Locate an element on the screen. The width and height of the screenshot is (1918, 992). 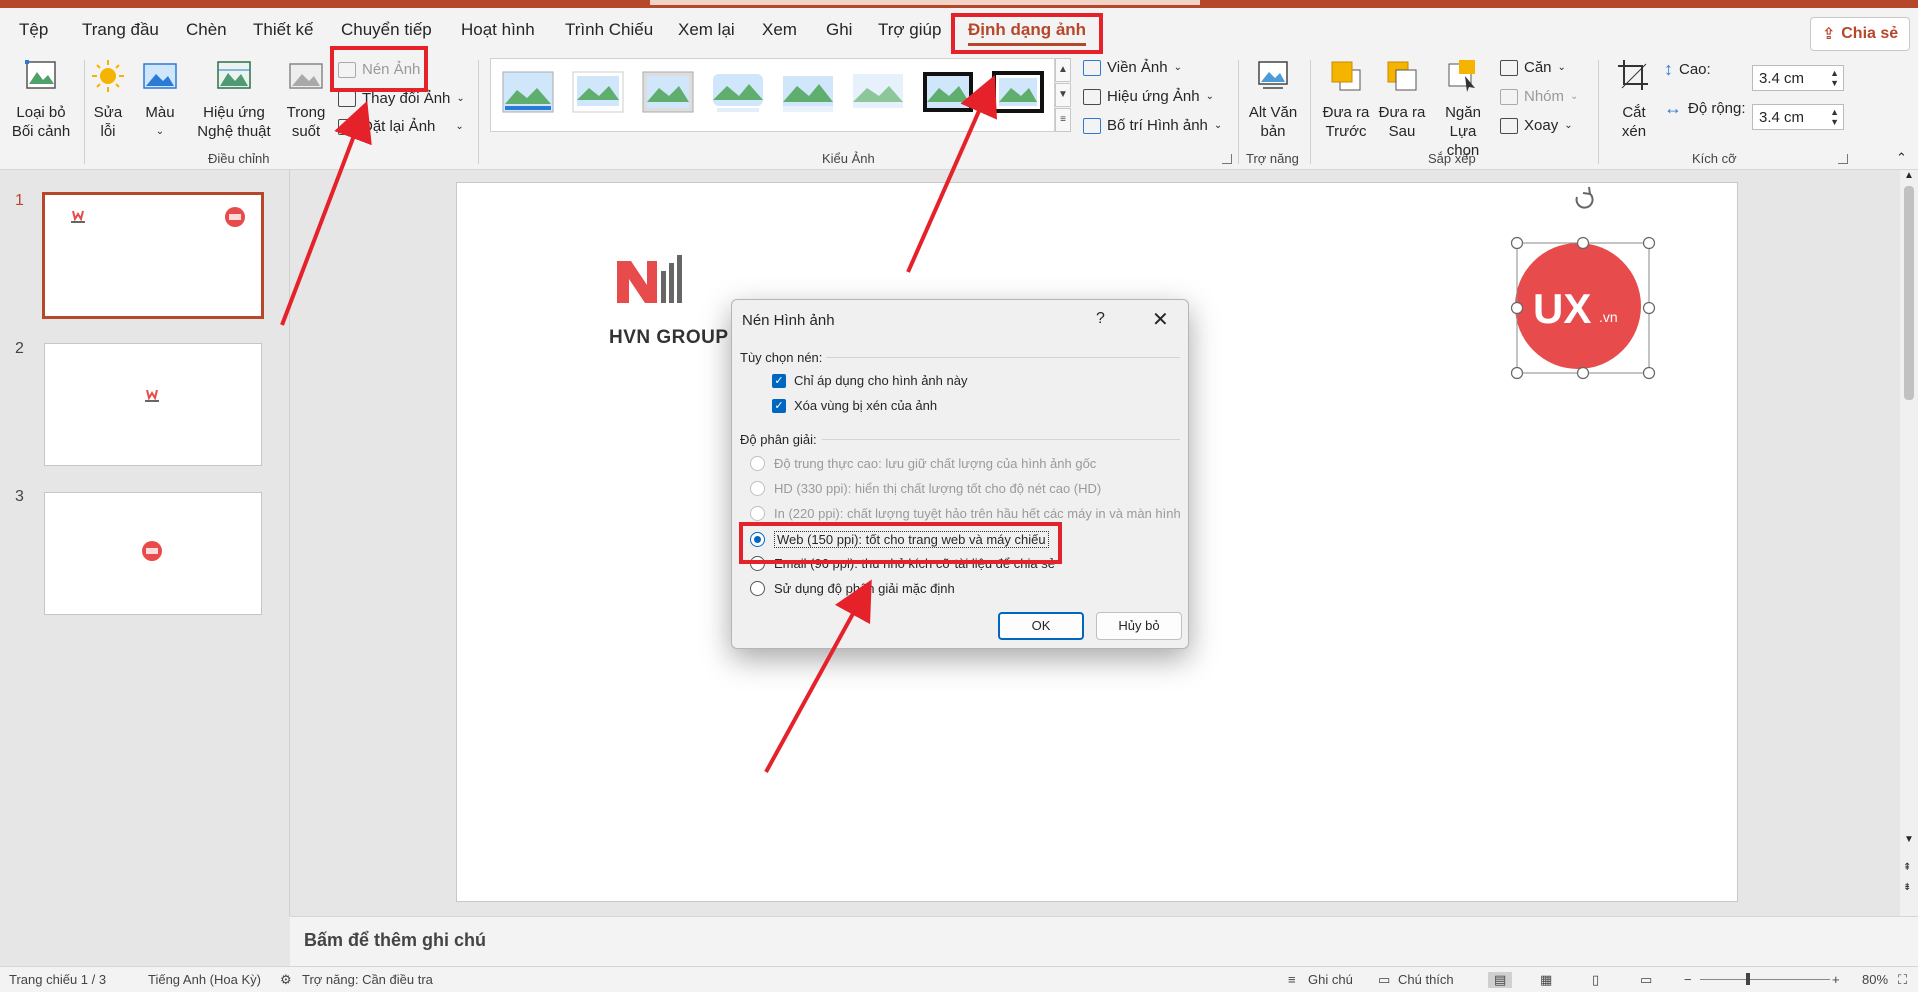
collapse-ribbon-icon: ⌃ is located at coordinates (1901, 158).